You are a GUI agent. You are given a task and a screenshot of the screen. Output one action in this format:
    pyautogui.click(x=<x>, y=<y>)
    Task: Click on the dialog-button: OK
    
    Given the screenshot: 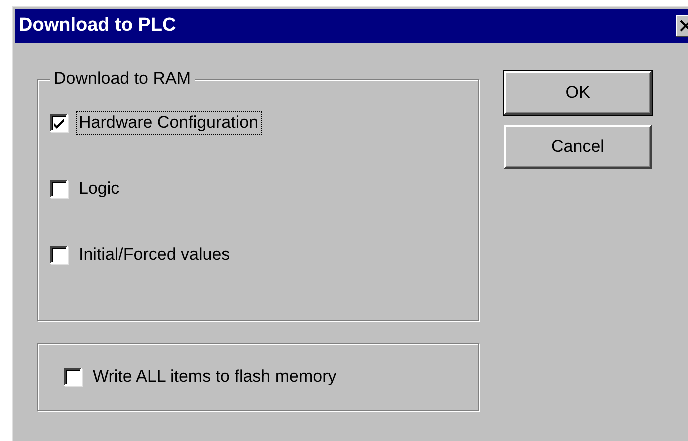 What is the action you would take?
    pyautogui.click(x=578, y=93)
    